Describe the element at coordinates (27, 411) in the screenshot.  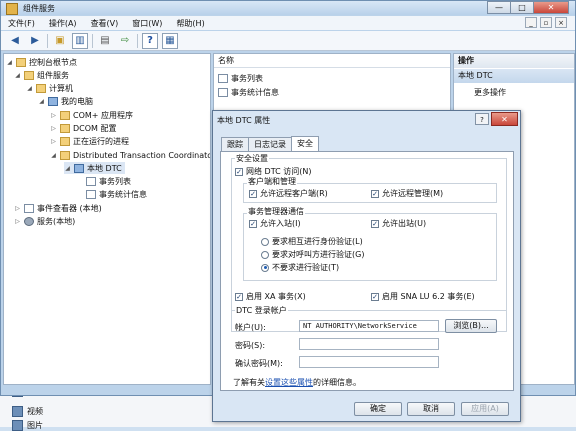
I see `bg-item-videos: 视频` at that location.